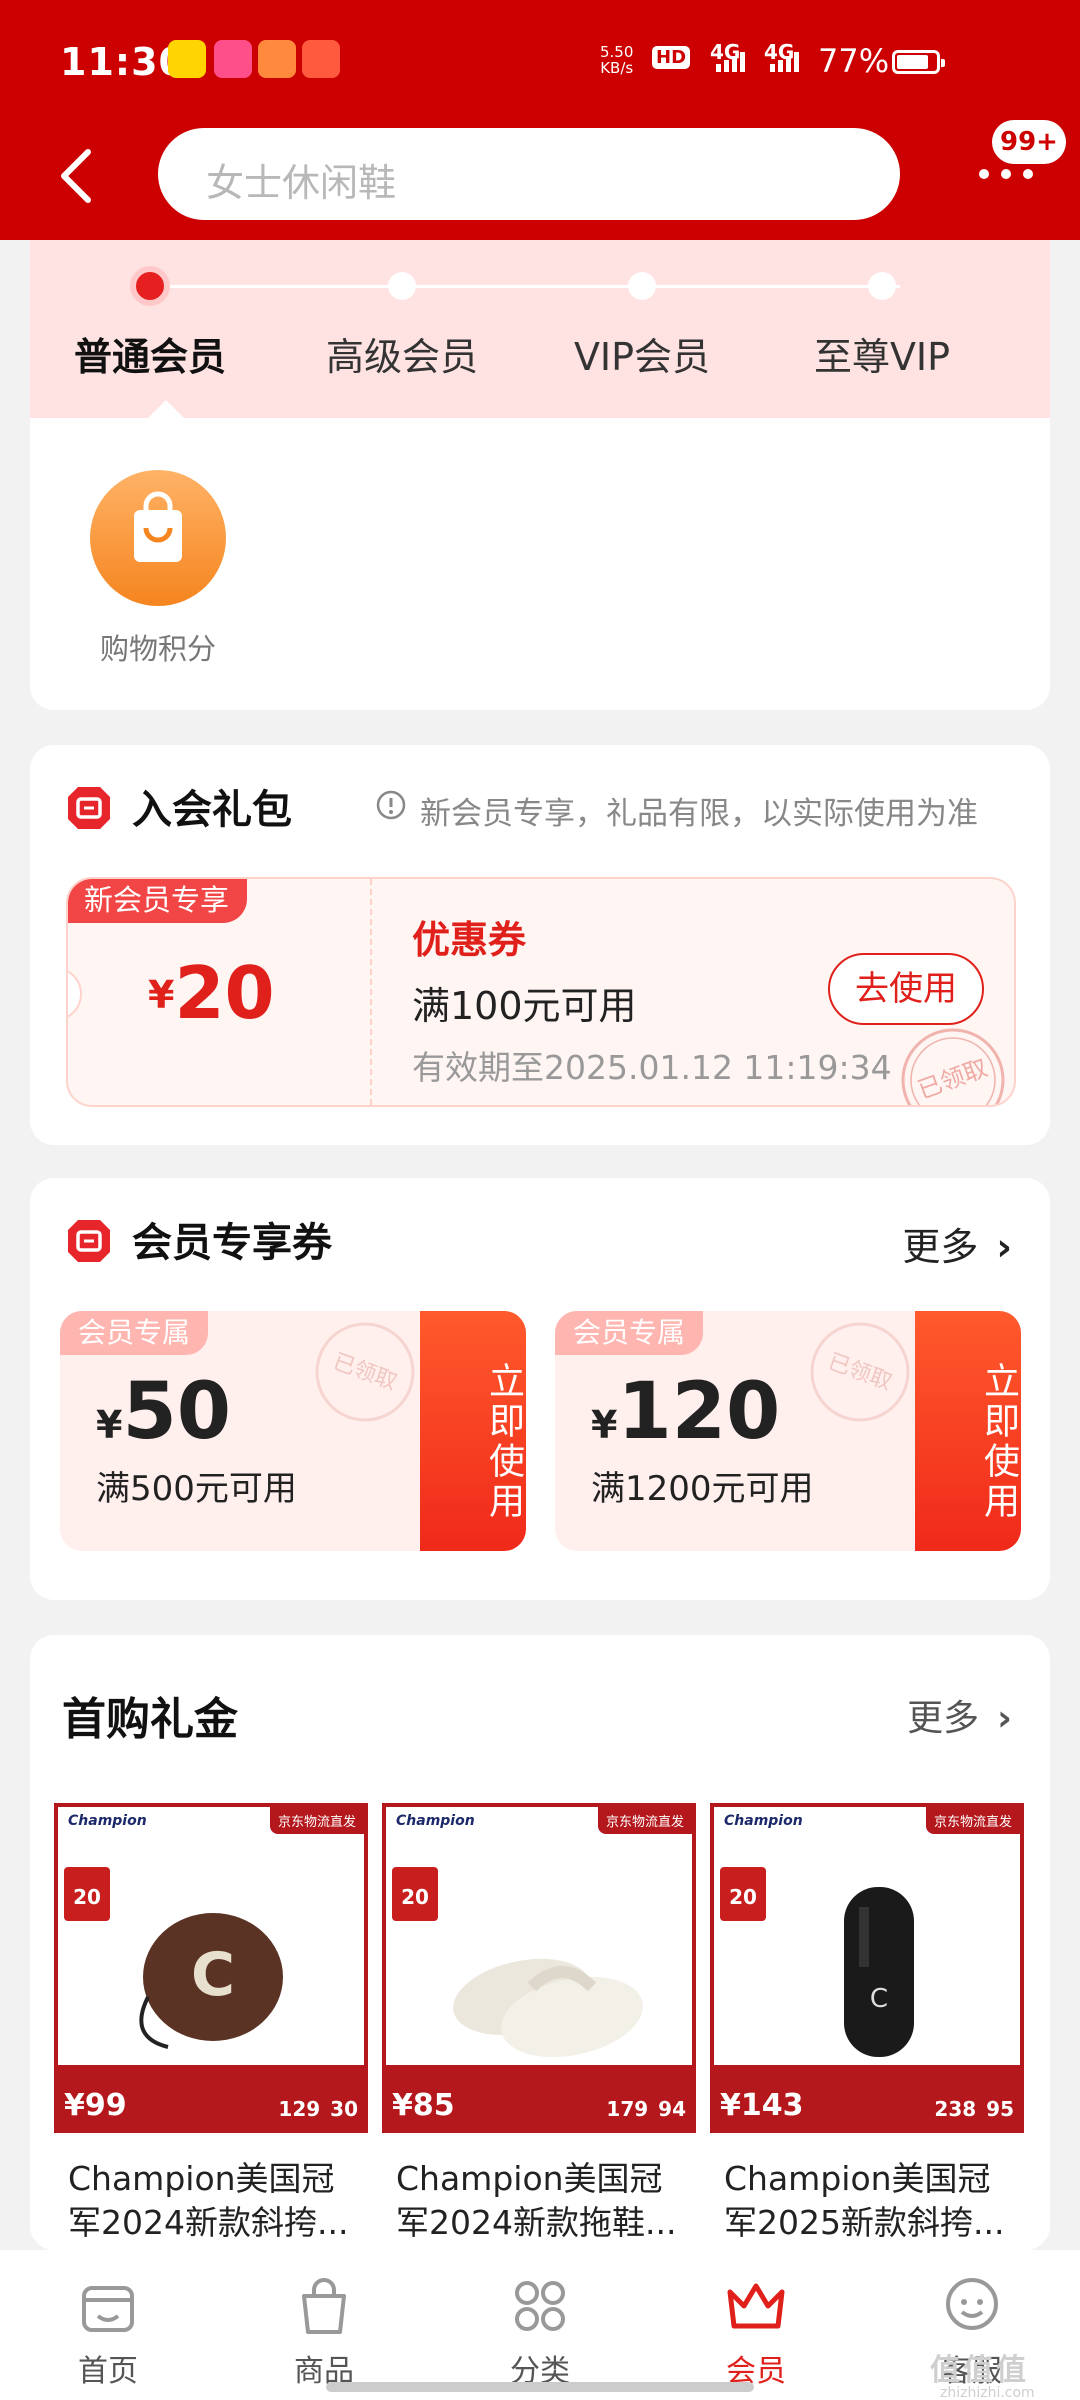  I want to click on tab-categories: 分类, so click(540, 2332).